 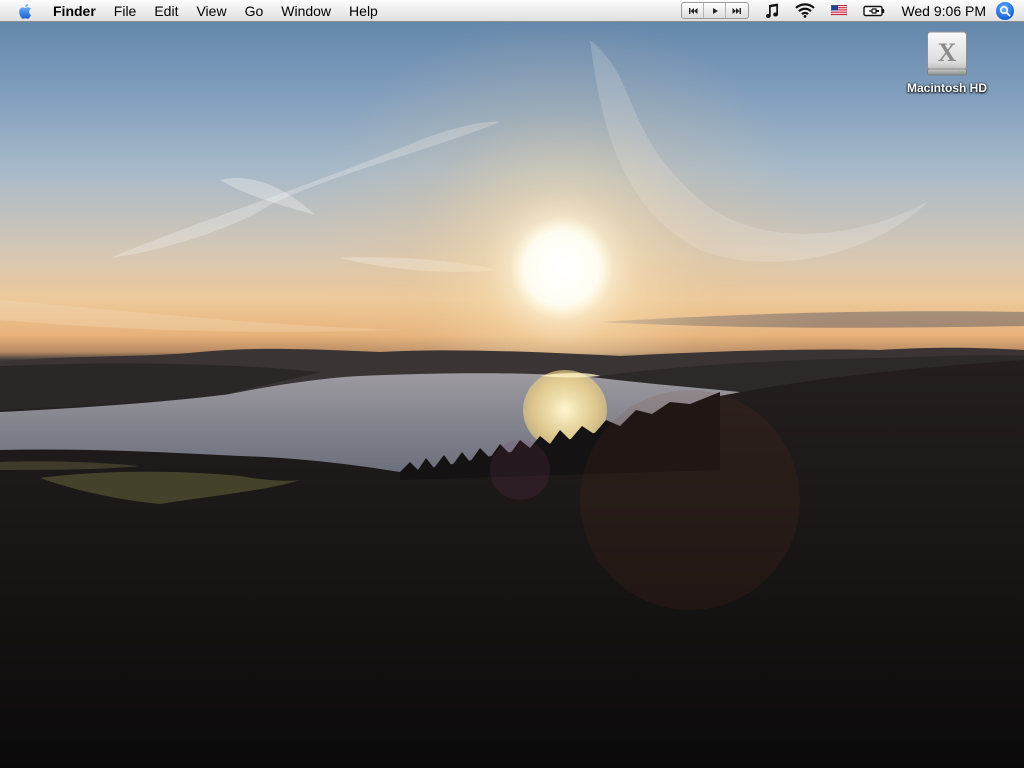 I want to click on menu-extras: Wed 9:06 PM, so click(x=852, y=11).